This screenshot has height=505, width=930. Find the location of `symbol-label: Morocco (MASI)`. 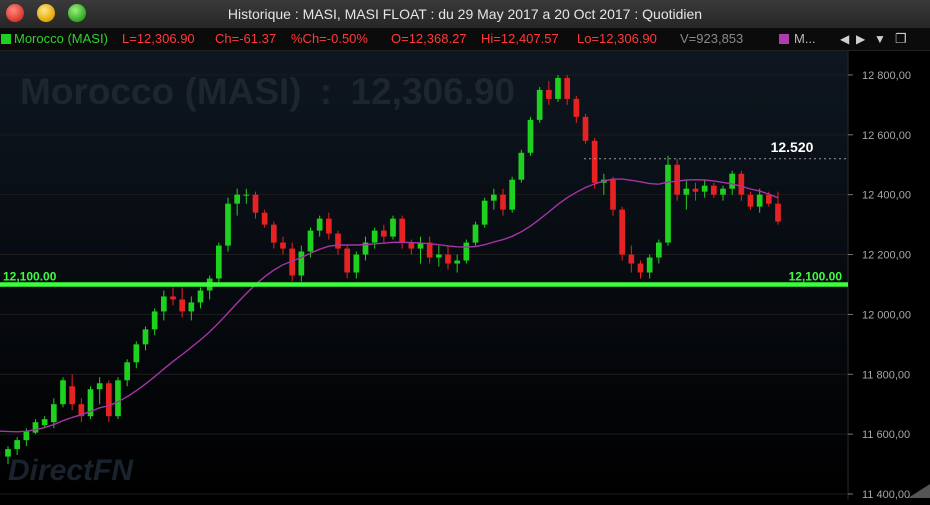

symbol-label: Morocco (MASI) is located at coordinates (61, 38).